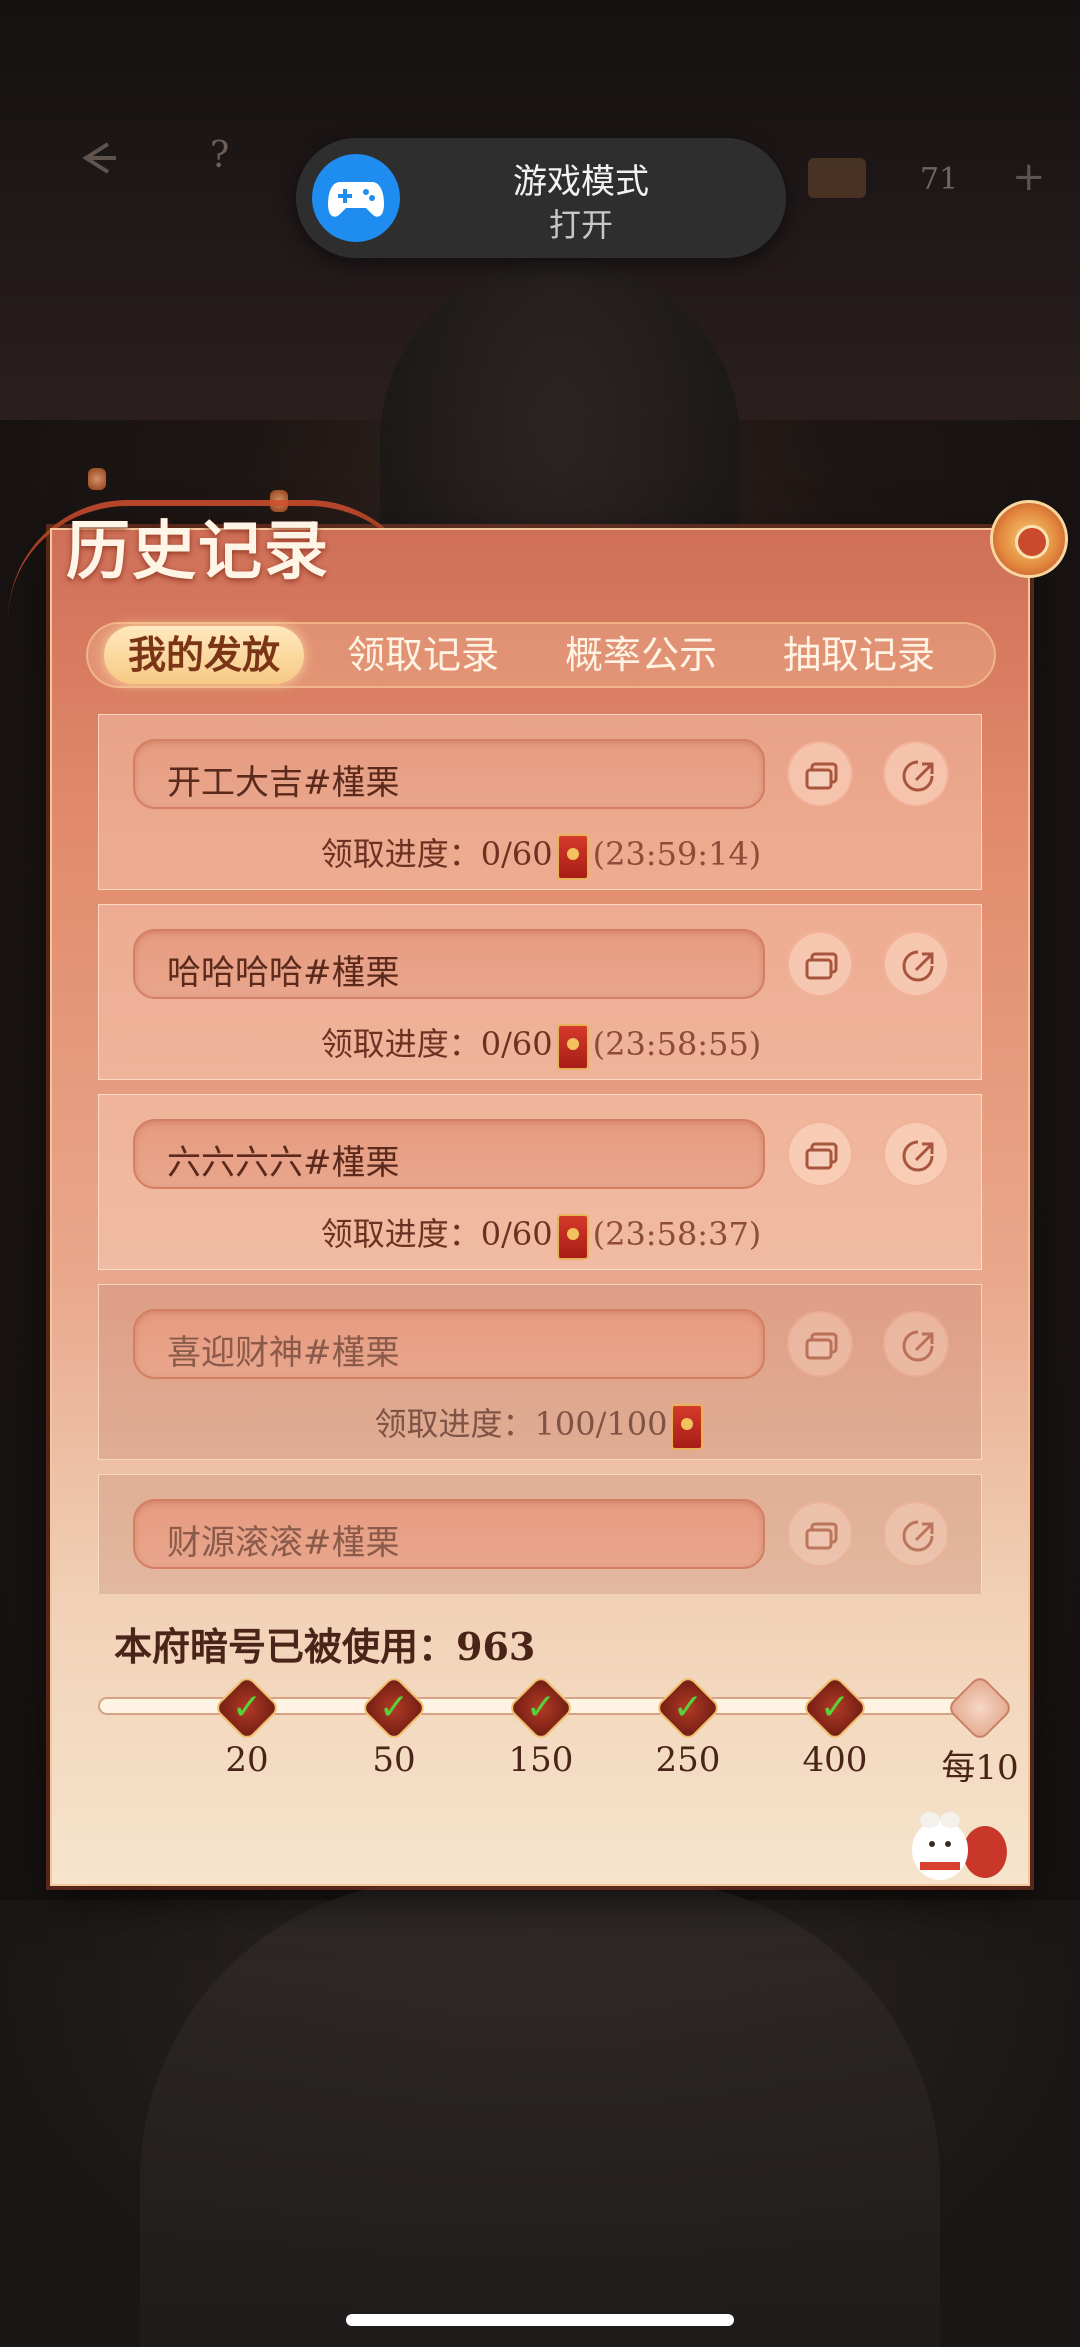 The height and width of the screenshot is (2347, 1080). I want to click on game-mode-notification: 游戏模式 打开, so click(541, 198).